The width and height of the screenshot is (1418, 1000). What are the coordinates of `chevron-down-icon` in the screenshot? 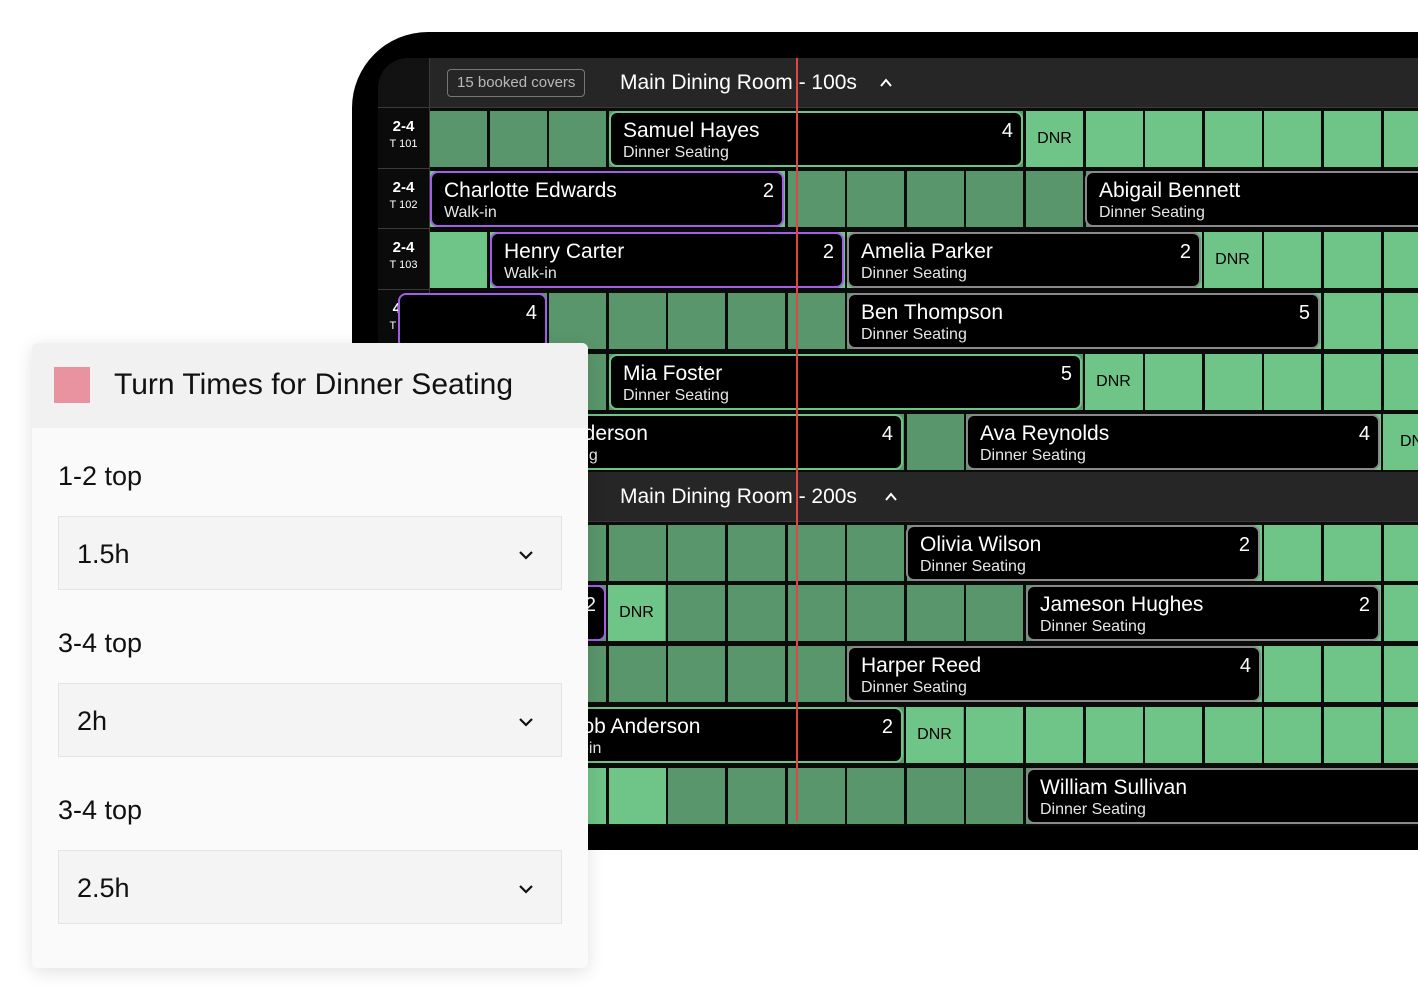 It's located at (526, 722).